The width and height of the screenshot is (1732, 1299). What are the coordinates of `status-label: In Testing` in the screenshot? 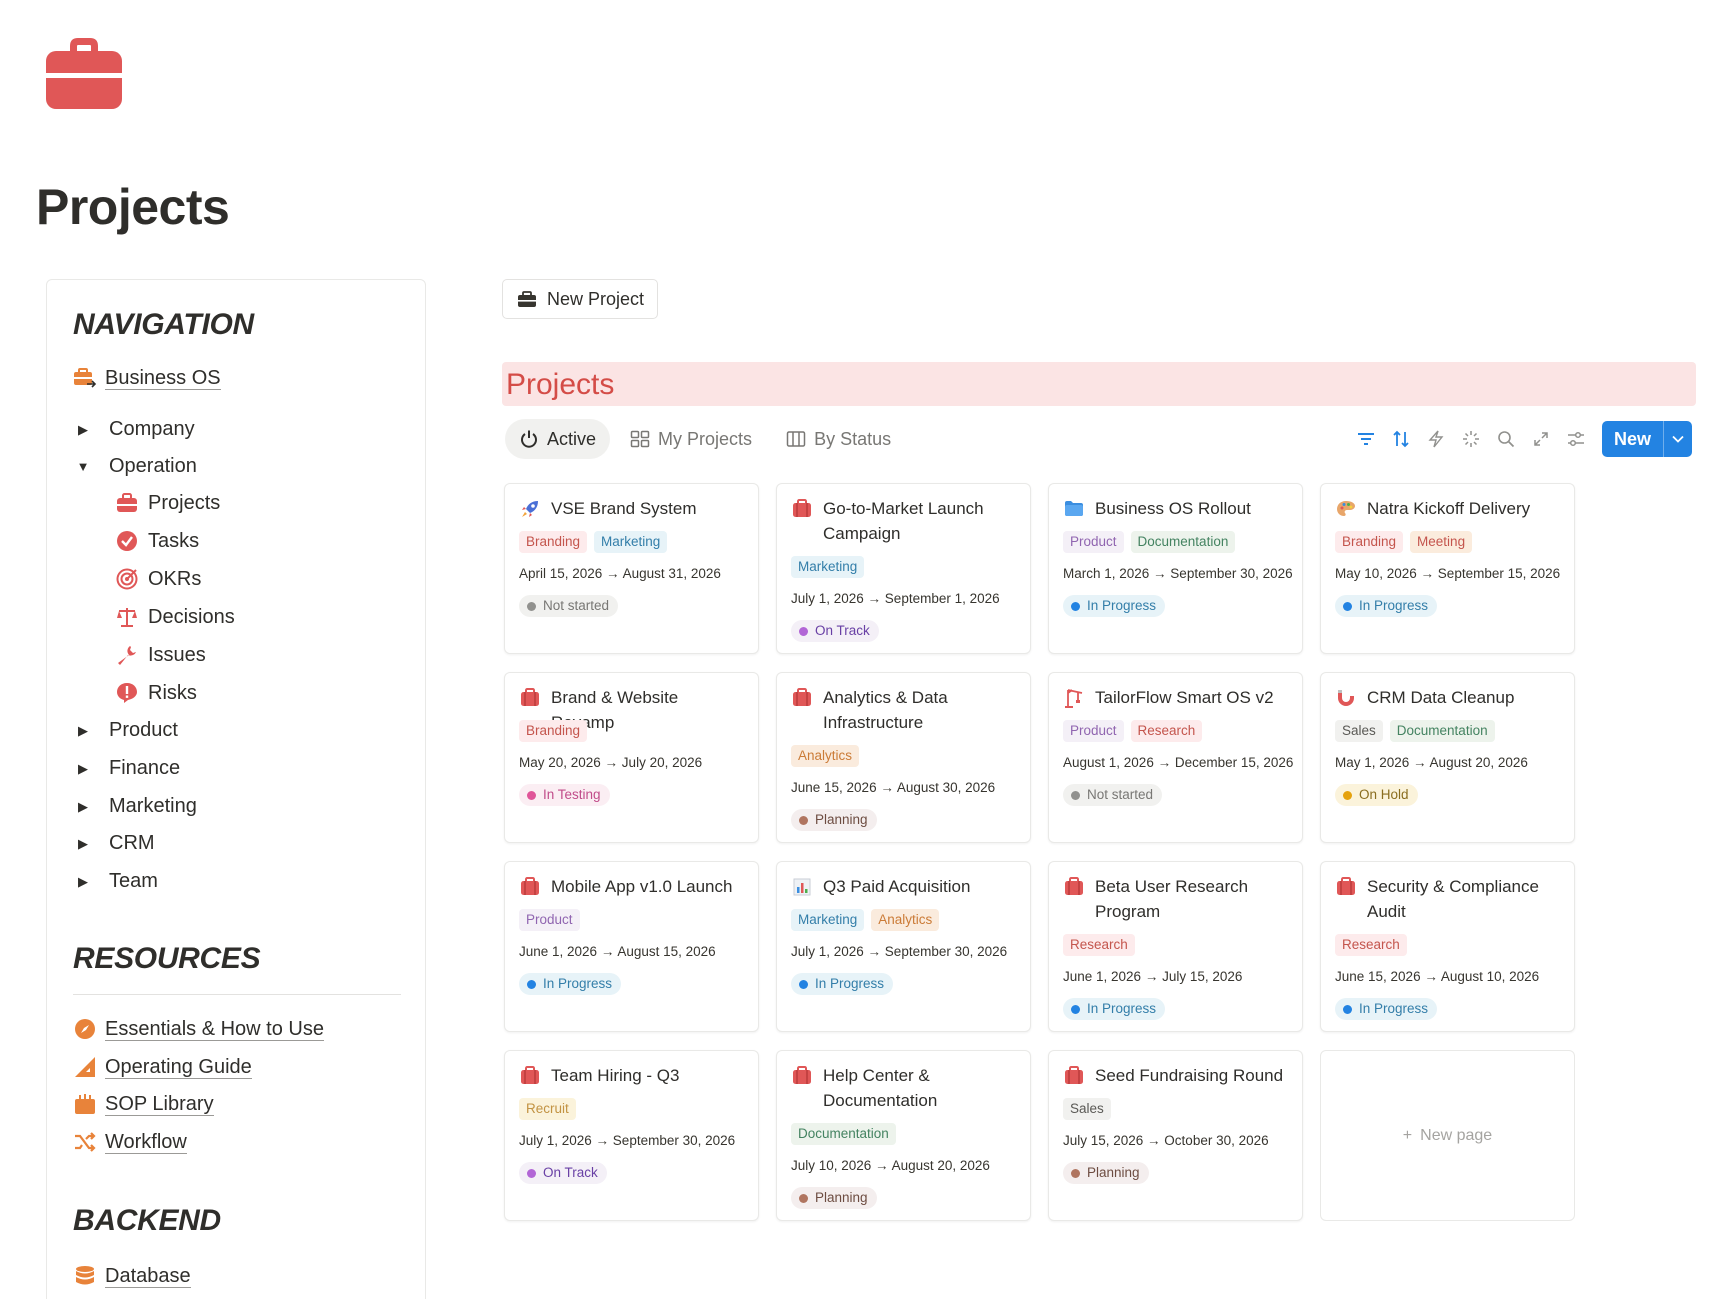 It's located at (572, 794).